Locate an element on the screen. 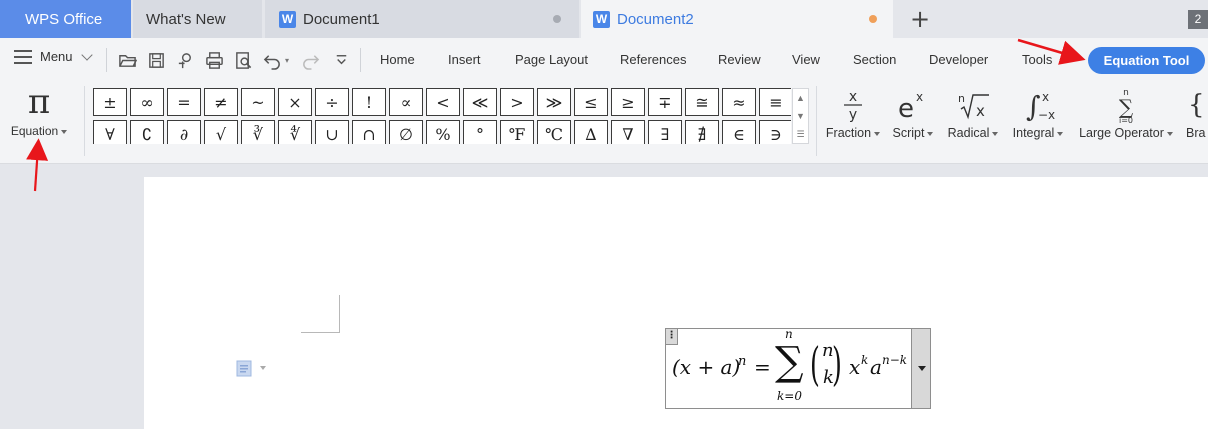 The height and width of the screenshot is (429, 1208). save-icon is located at coordinates (156, 60).